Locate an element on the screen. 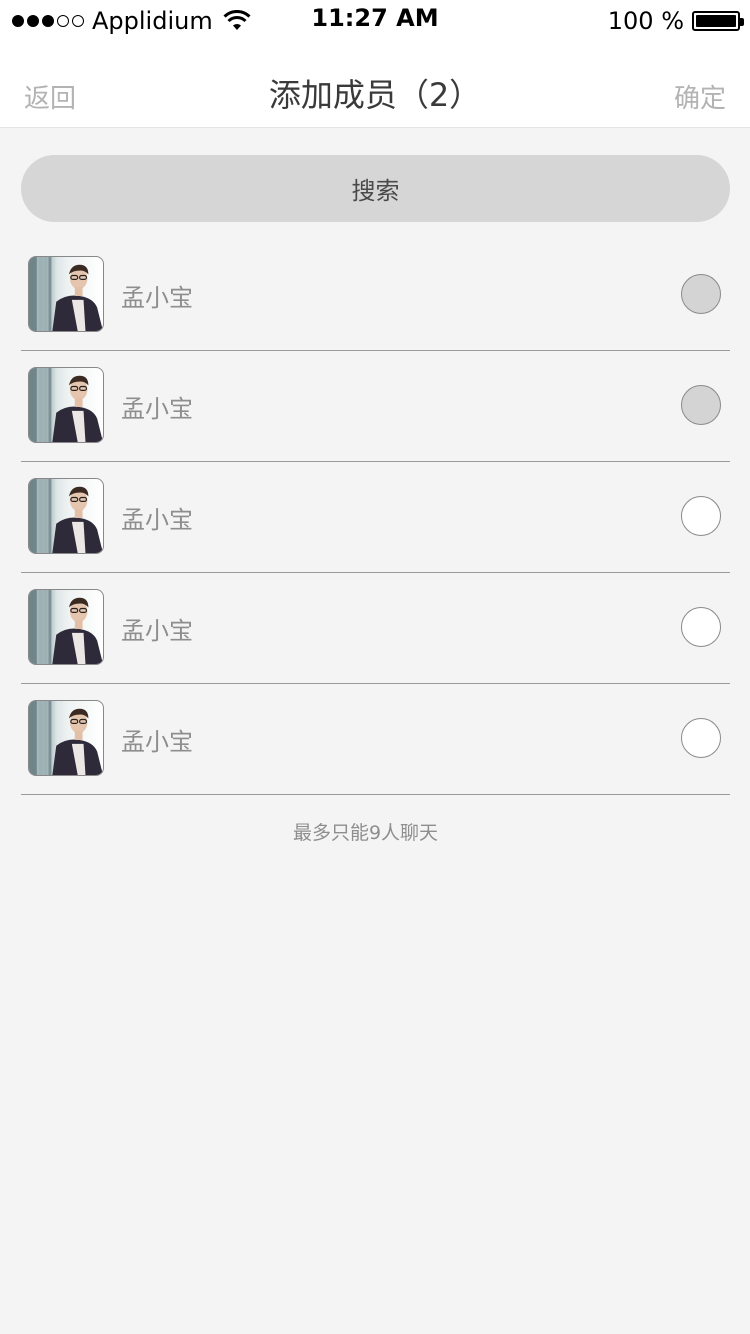 This screenshot has height=1334, width=750. battery-percent: 100 % is located at coordinates (645, 21).